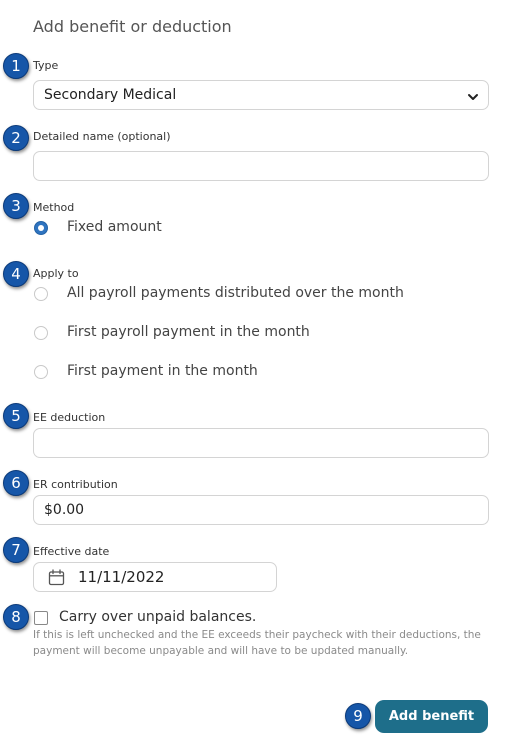 The height and width of the screenshot is (747, 506). What do you see at coordinates (121, 577) in the screenshot?
I see `effective-date-value: 11/11/2022` at bounding box center [121, 577].